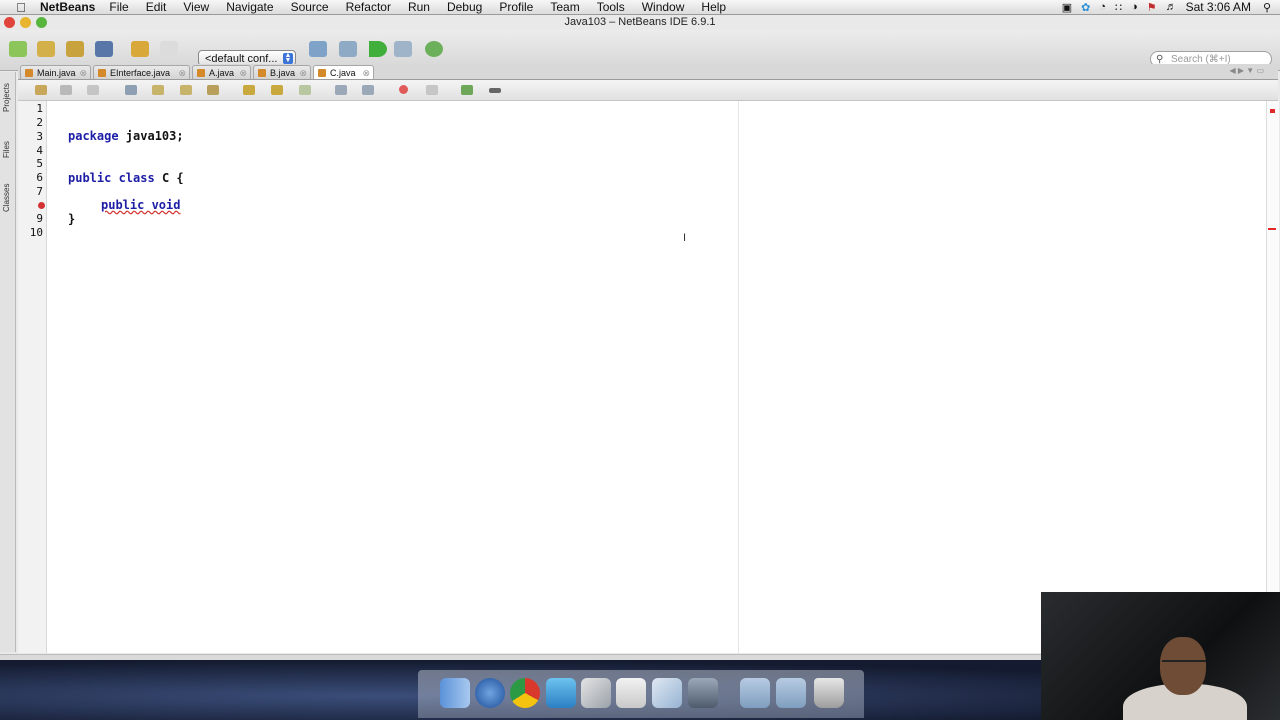 Image resolution: width=1280 pixels, height=720 pixels. Describe the element at coordinates (39, 108) in the screenshot. I see `line-number: 1` at that location.